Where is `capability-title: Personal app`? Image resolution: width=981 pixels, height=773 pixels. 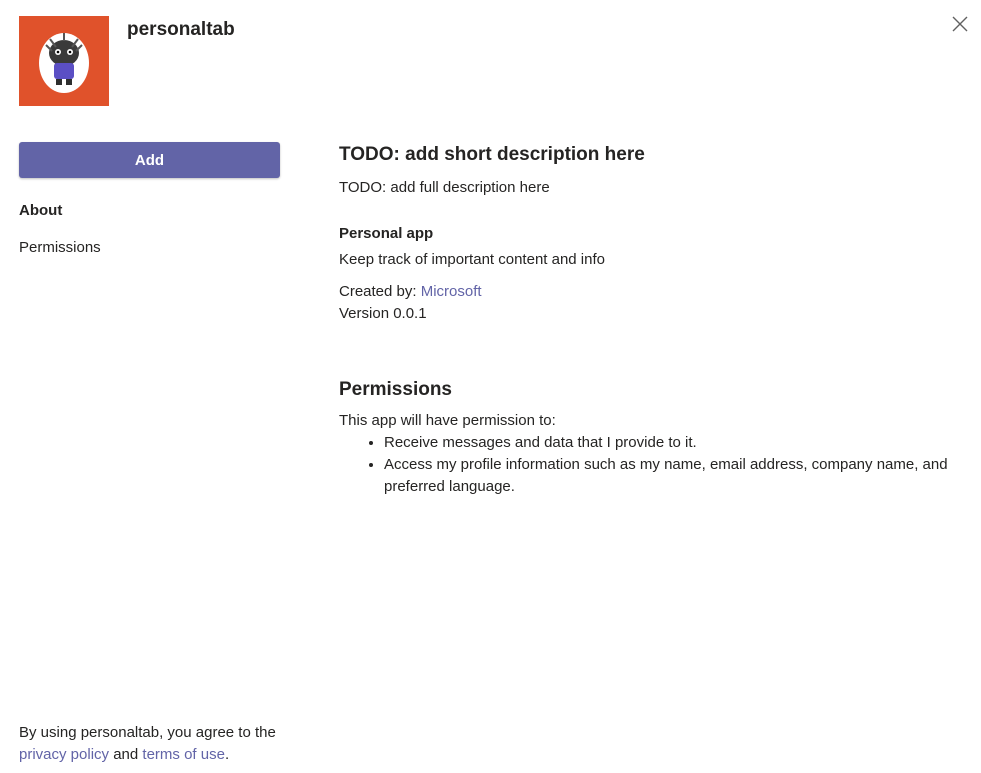
capability-title: Personal app is located at coordinates (386, 233).